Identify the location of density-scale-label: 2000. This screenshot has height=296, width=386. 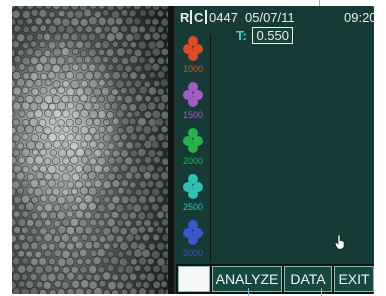
(193, 161).